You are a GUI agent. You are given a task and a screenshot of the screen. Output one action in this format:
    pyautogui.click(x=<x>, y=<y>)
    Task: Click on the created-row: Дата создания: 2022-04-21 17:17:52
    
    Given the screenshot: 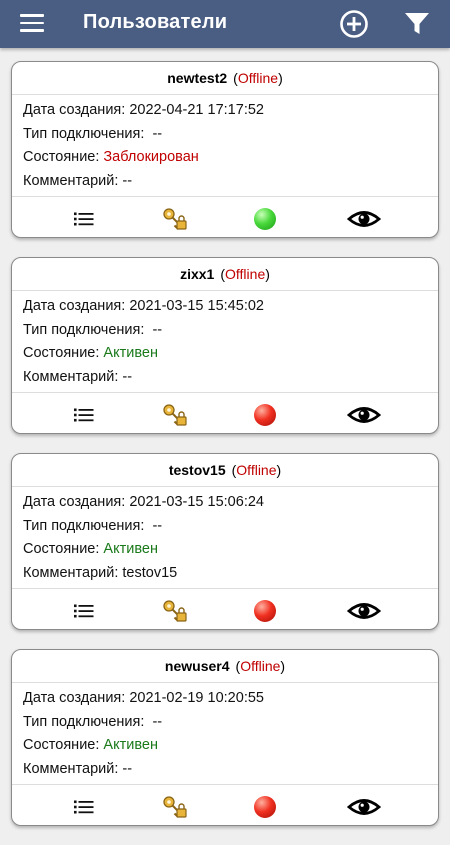 What is the action you would take?
    pyautogui.click(x=225, y=111)
    